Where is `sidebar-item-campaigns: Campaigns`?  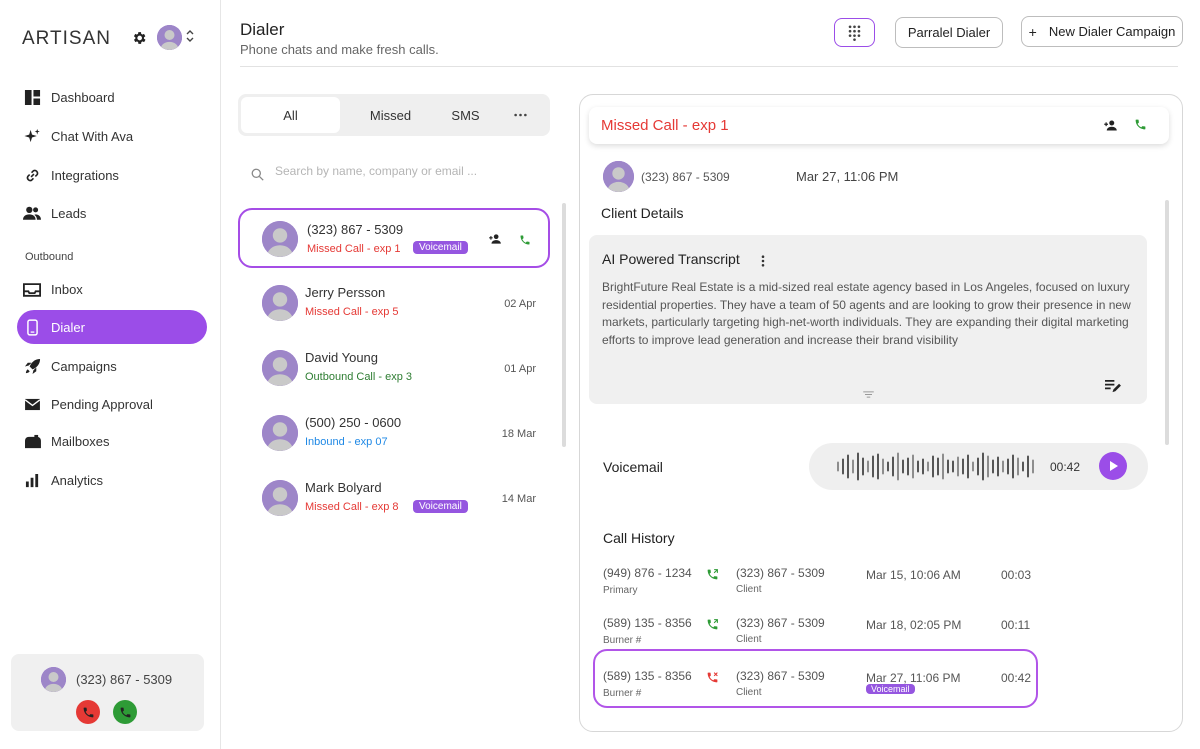 sidebar-item-campaigns: Campaigns is located at coordinates (112, 366).